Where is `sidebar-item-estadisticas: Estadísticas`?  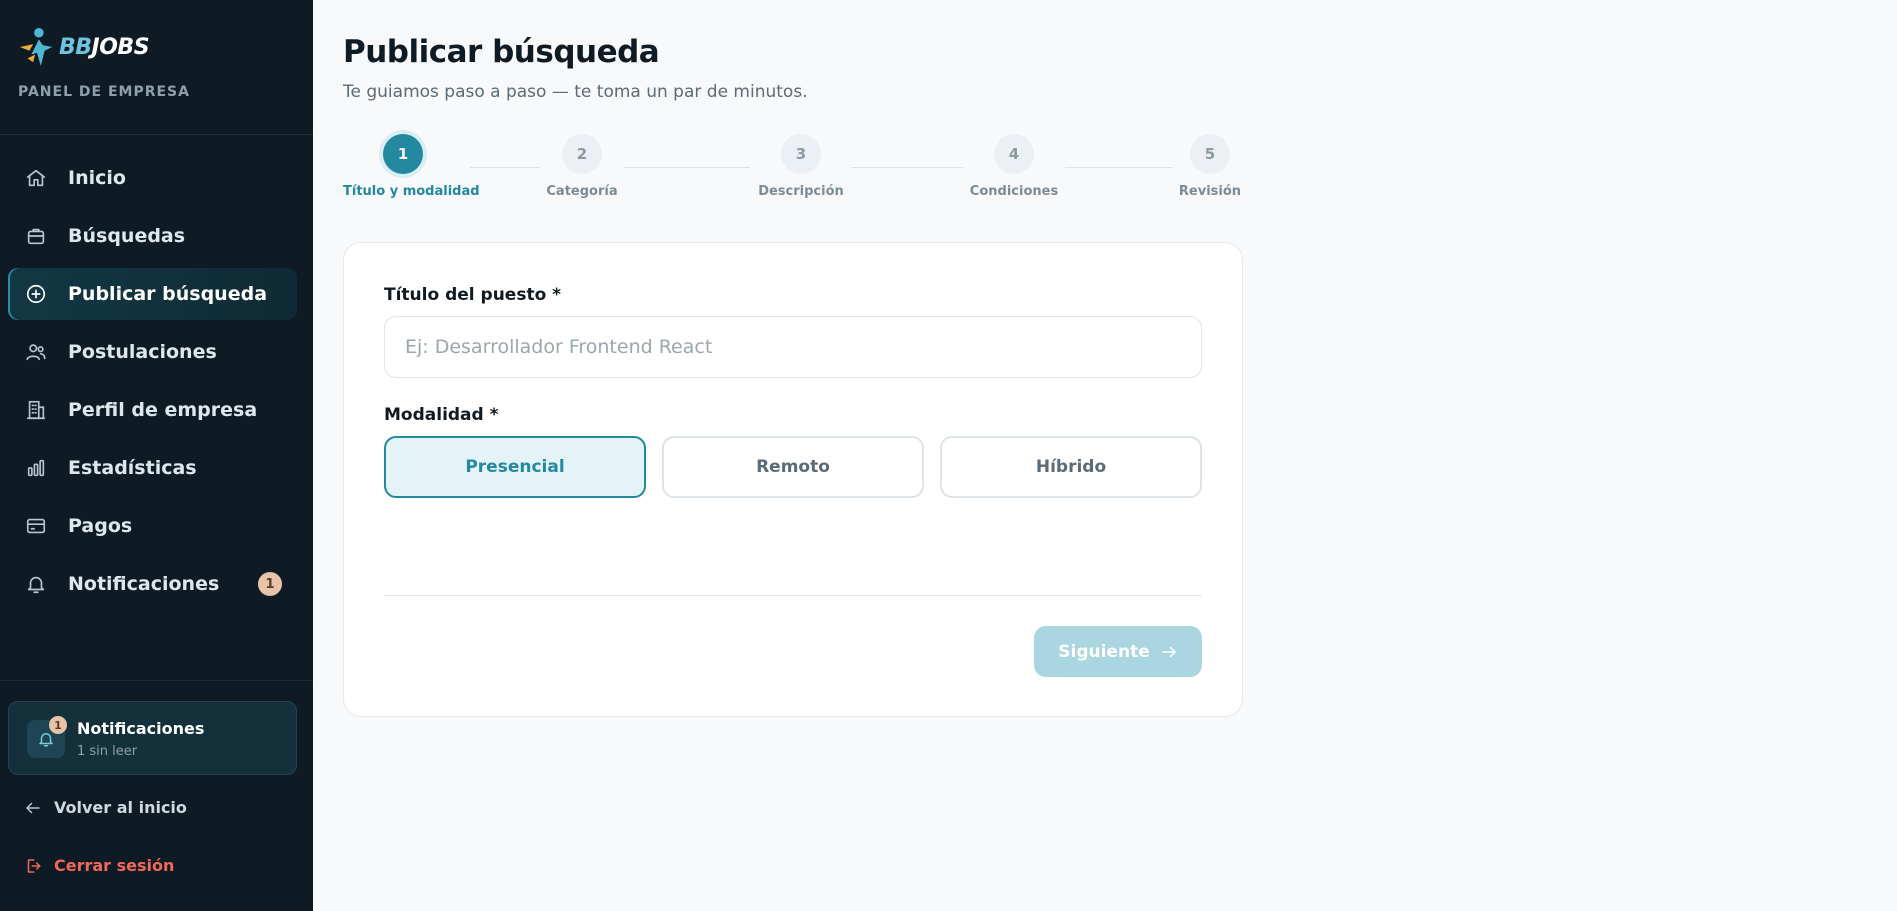
sidebar-item-estadisticas: Estadísticas is located at coordinates (152, 468).